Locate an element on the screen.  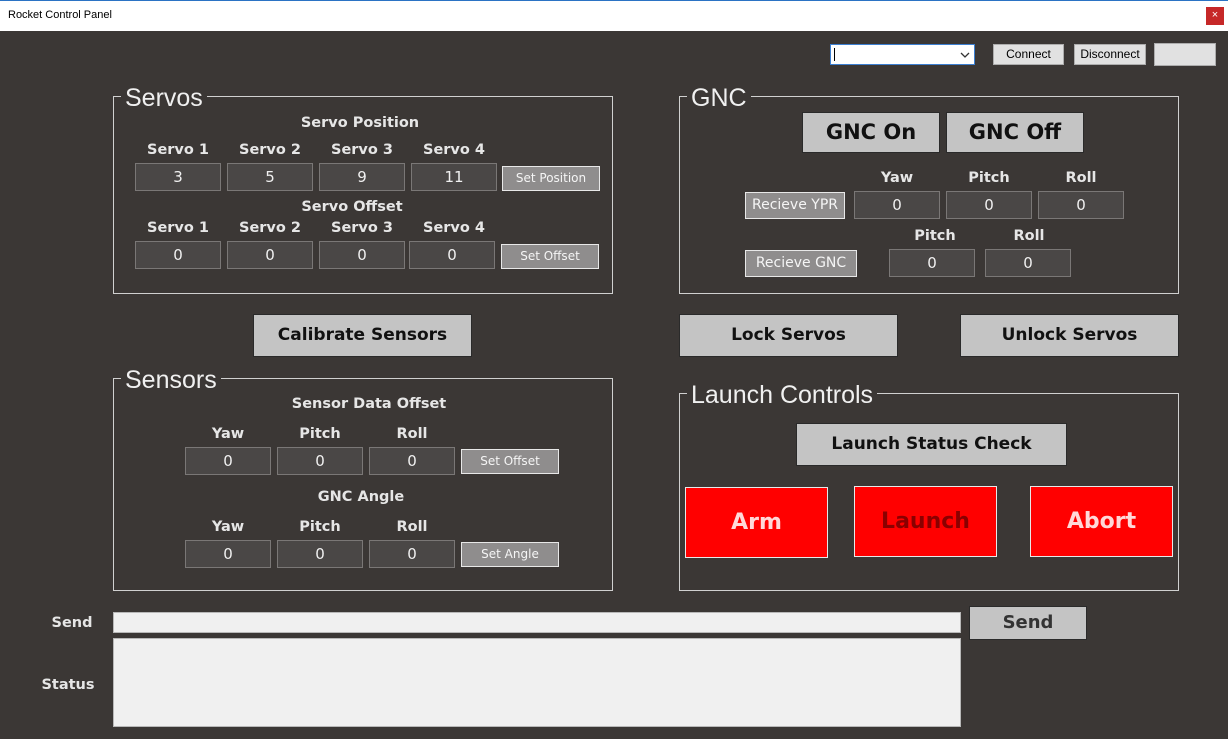
set-servo-offset-button: Set Offset is located at coordinates (550, 256).